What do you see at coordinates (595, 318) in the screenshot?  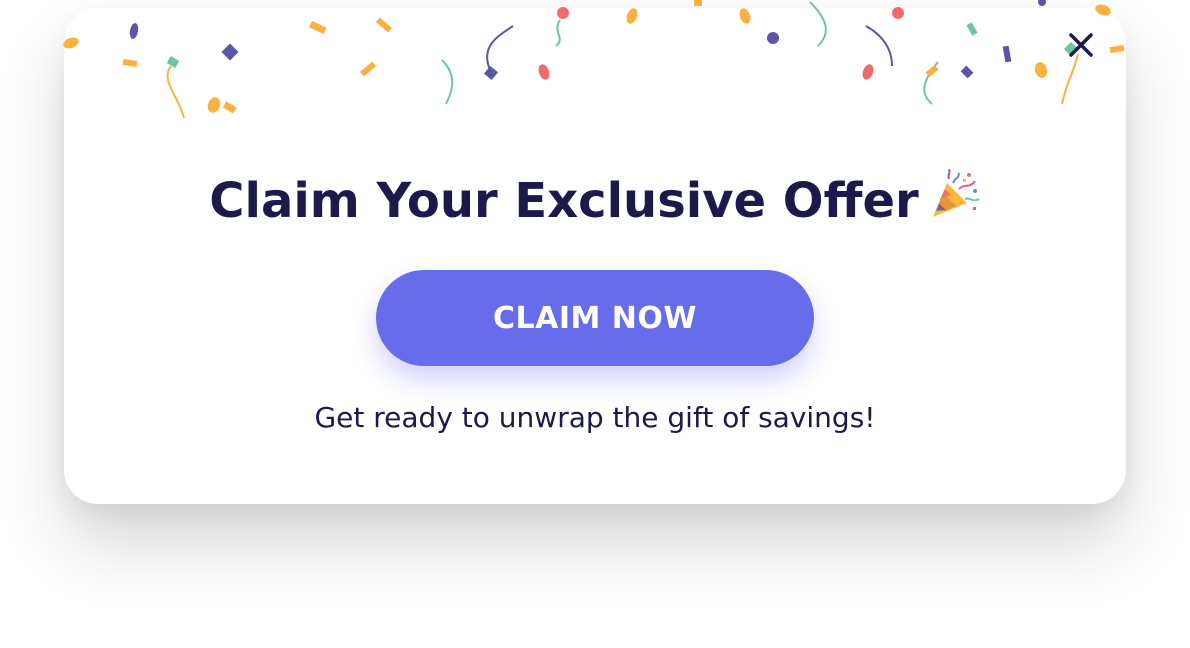 I see `claim-now-button: CLAIM NOW` at bounding box center [595, 318].